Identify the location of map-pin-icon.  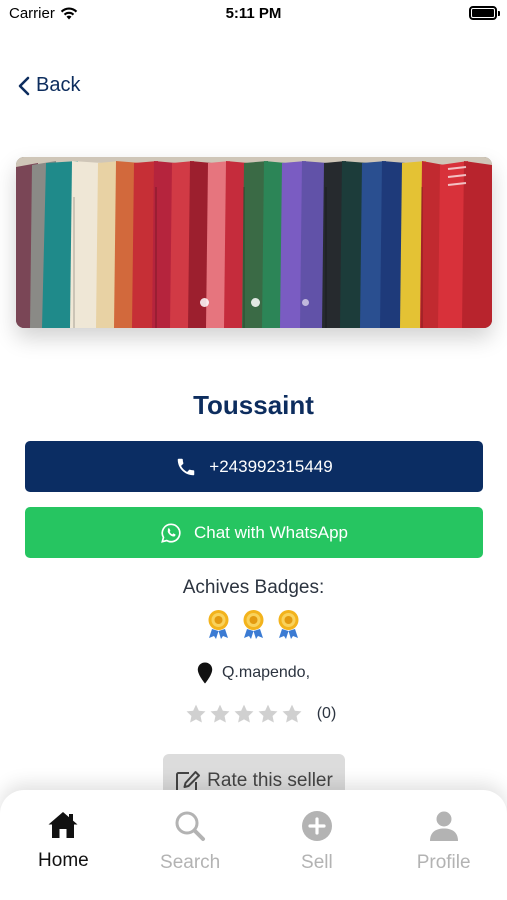
(205, 673).